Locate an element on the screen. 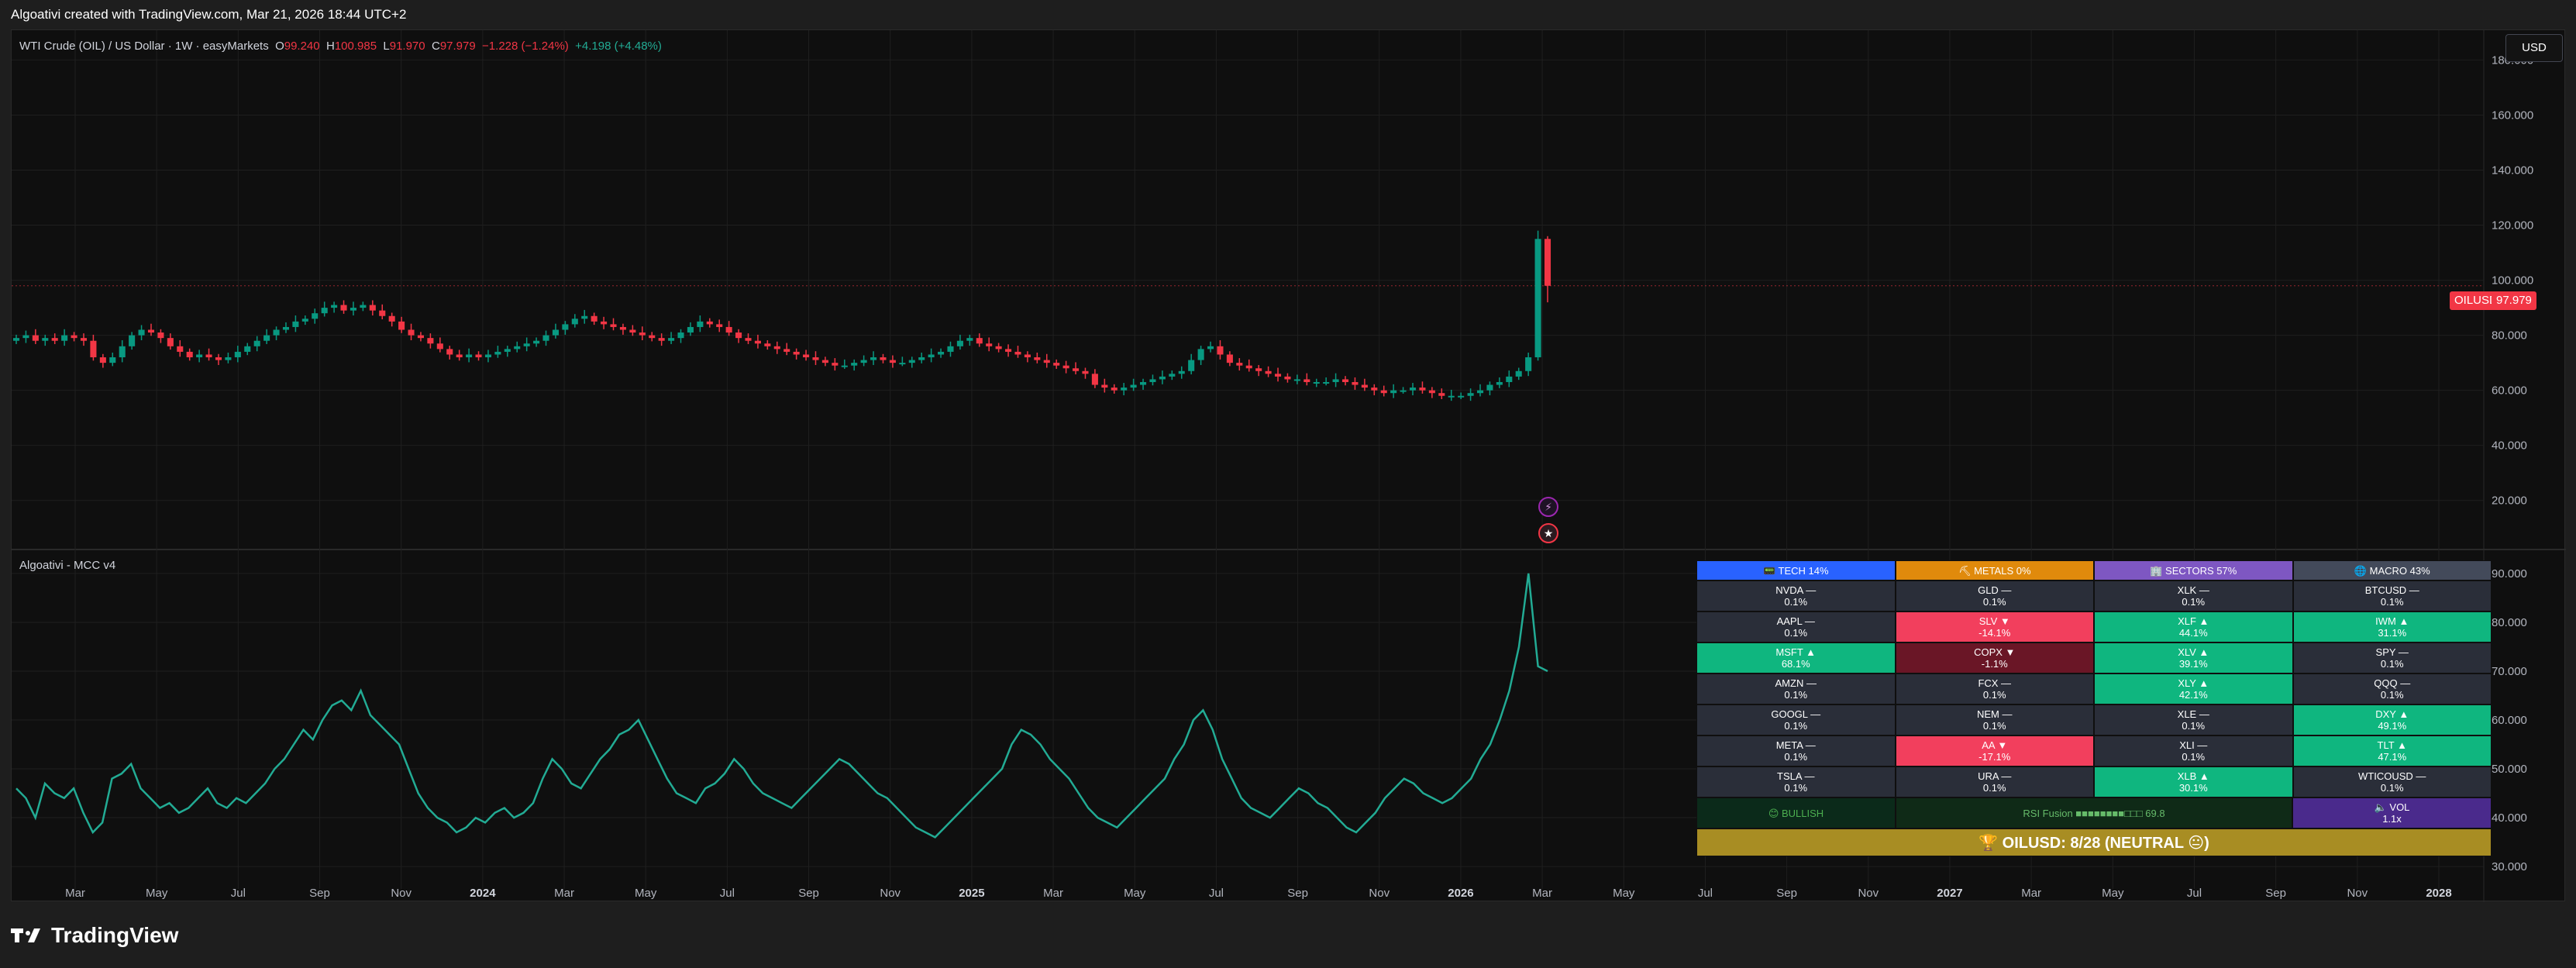  dashboard-ticker: BTCUSD — is located at coordinates (2391, 590).